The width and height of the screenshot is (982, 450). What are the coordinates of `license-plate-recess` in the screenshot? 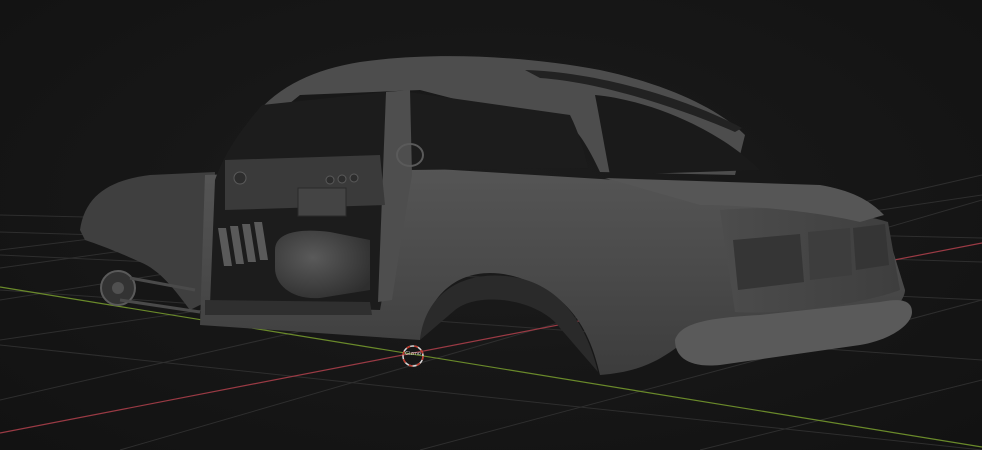 It's located at (830, 254).